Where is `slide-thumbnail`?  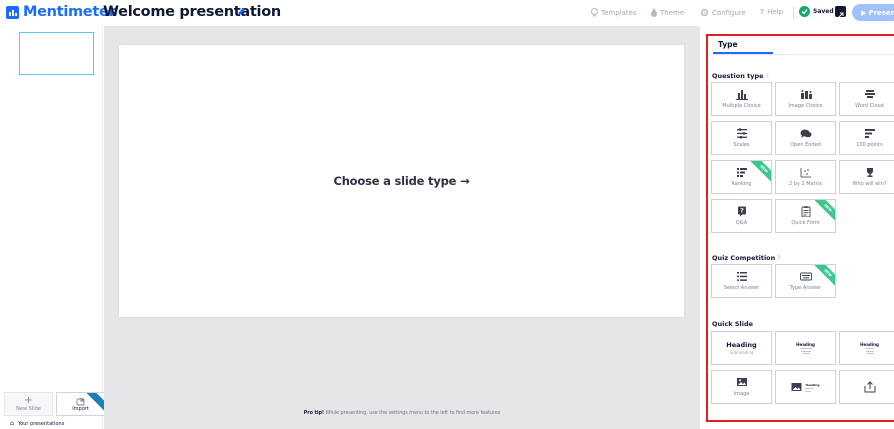 slide-thumbnail is located at coordinates (56, 53).